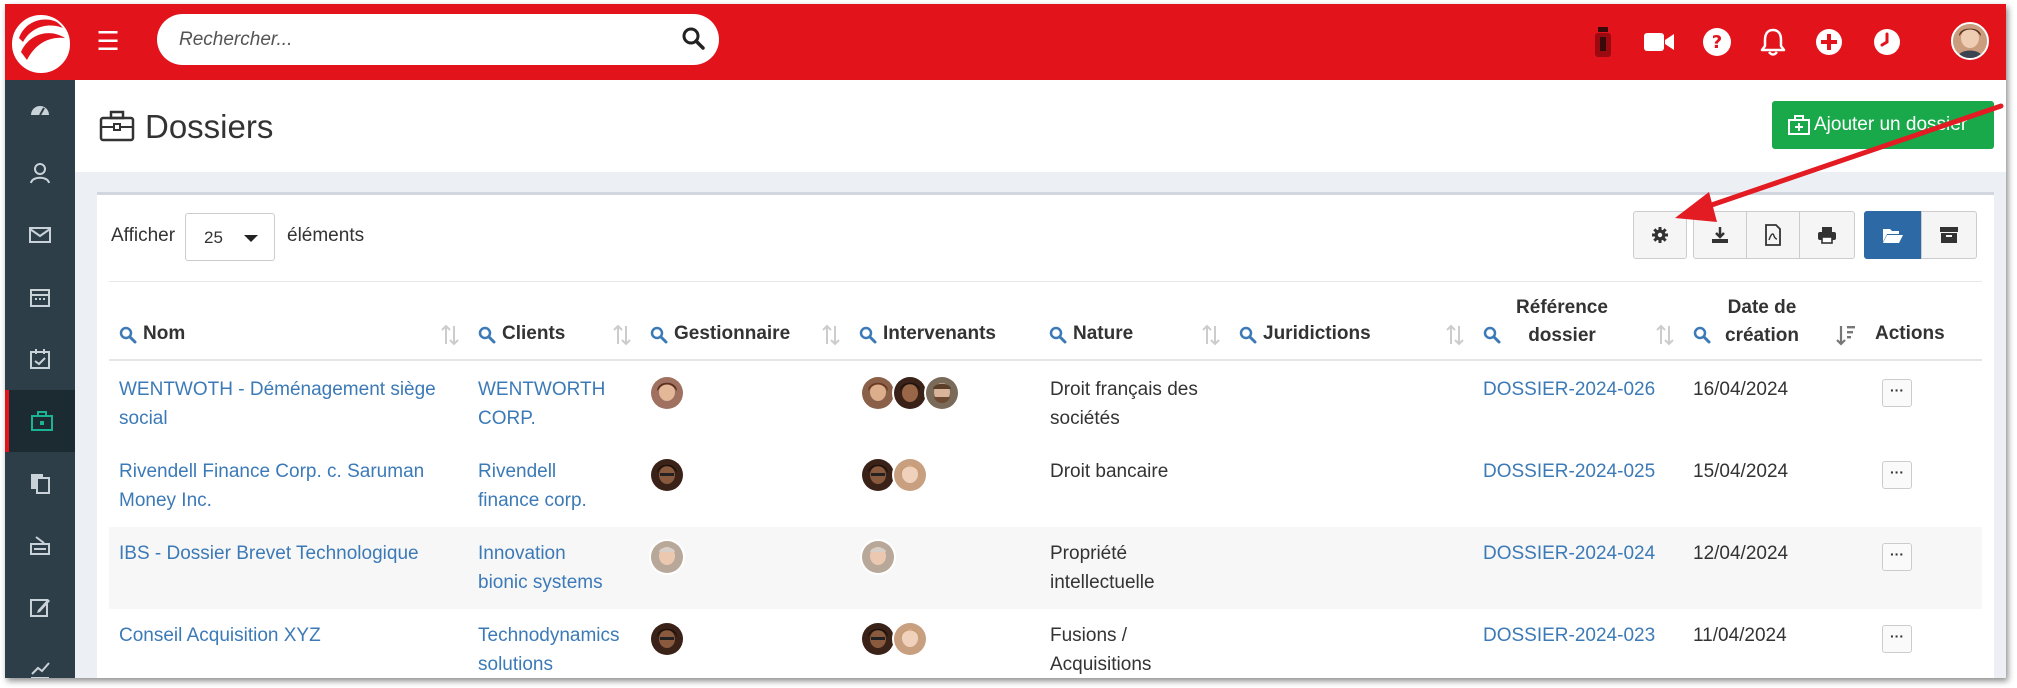 The height and width of the screenshot is (688, 2017). Describe the element at coordinates (1040, 126) in the screenshot. I see `page-header: Dossiers Ajouter un dossier` at that location.